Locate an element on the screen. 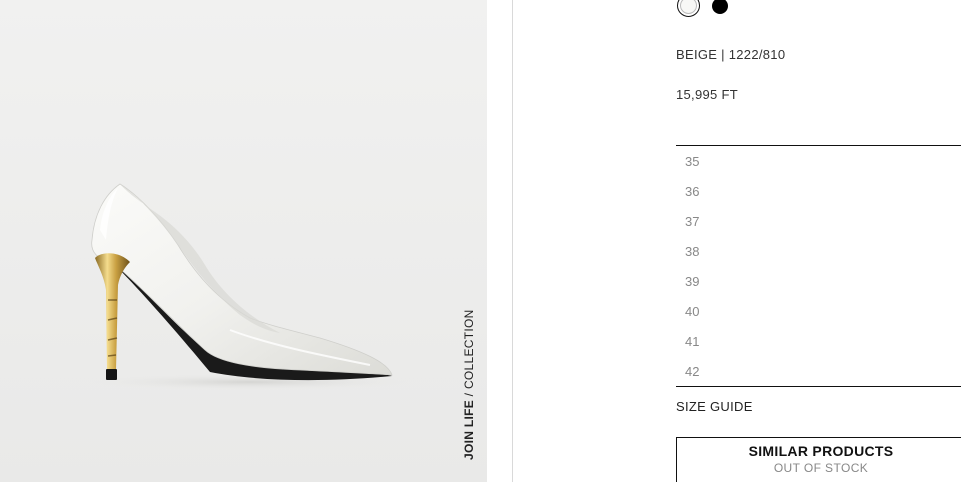 The image size is (961, 482). color-swatches is located at coordinates (702, 8).